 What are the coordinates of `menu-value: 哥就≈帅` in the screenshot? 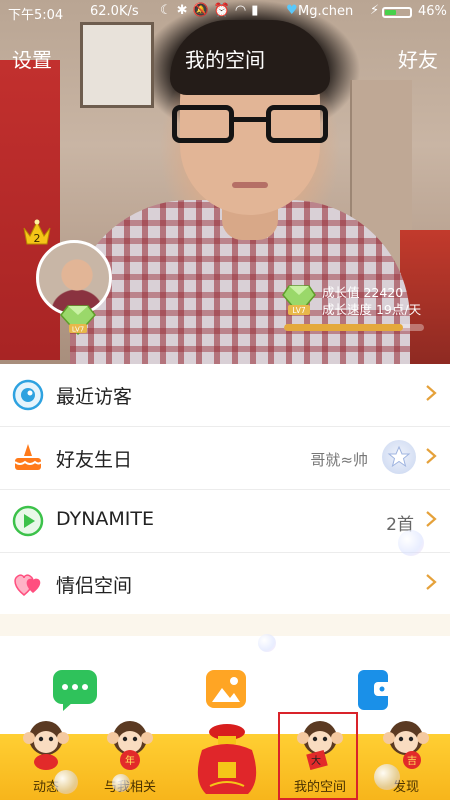 It's located at (339, 460).